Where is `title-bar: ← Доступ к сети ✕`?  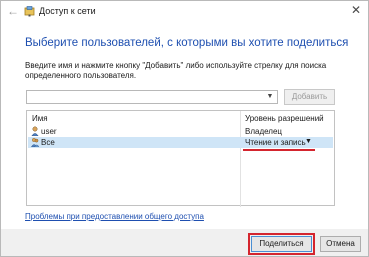
title-bar: ← Доступ к сети ✕ is located at coordinates (184, 12).